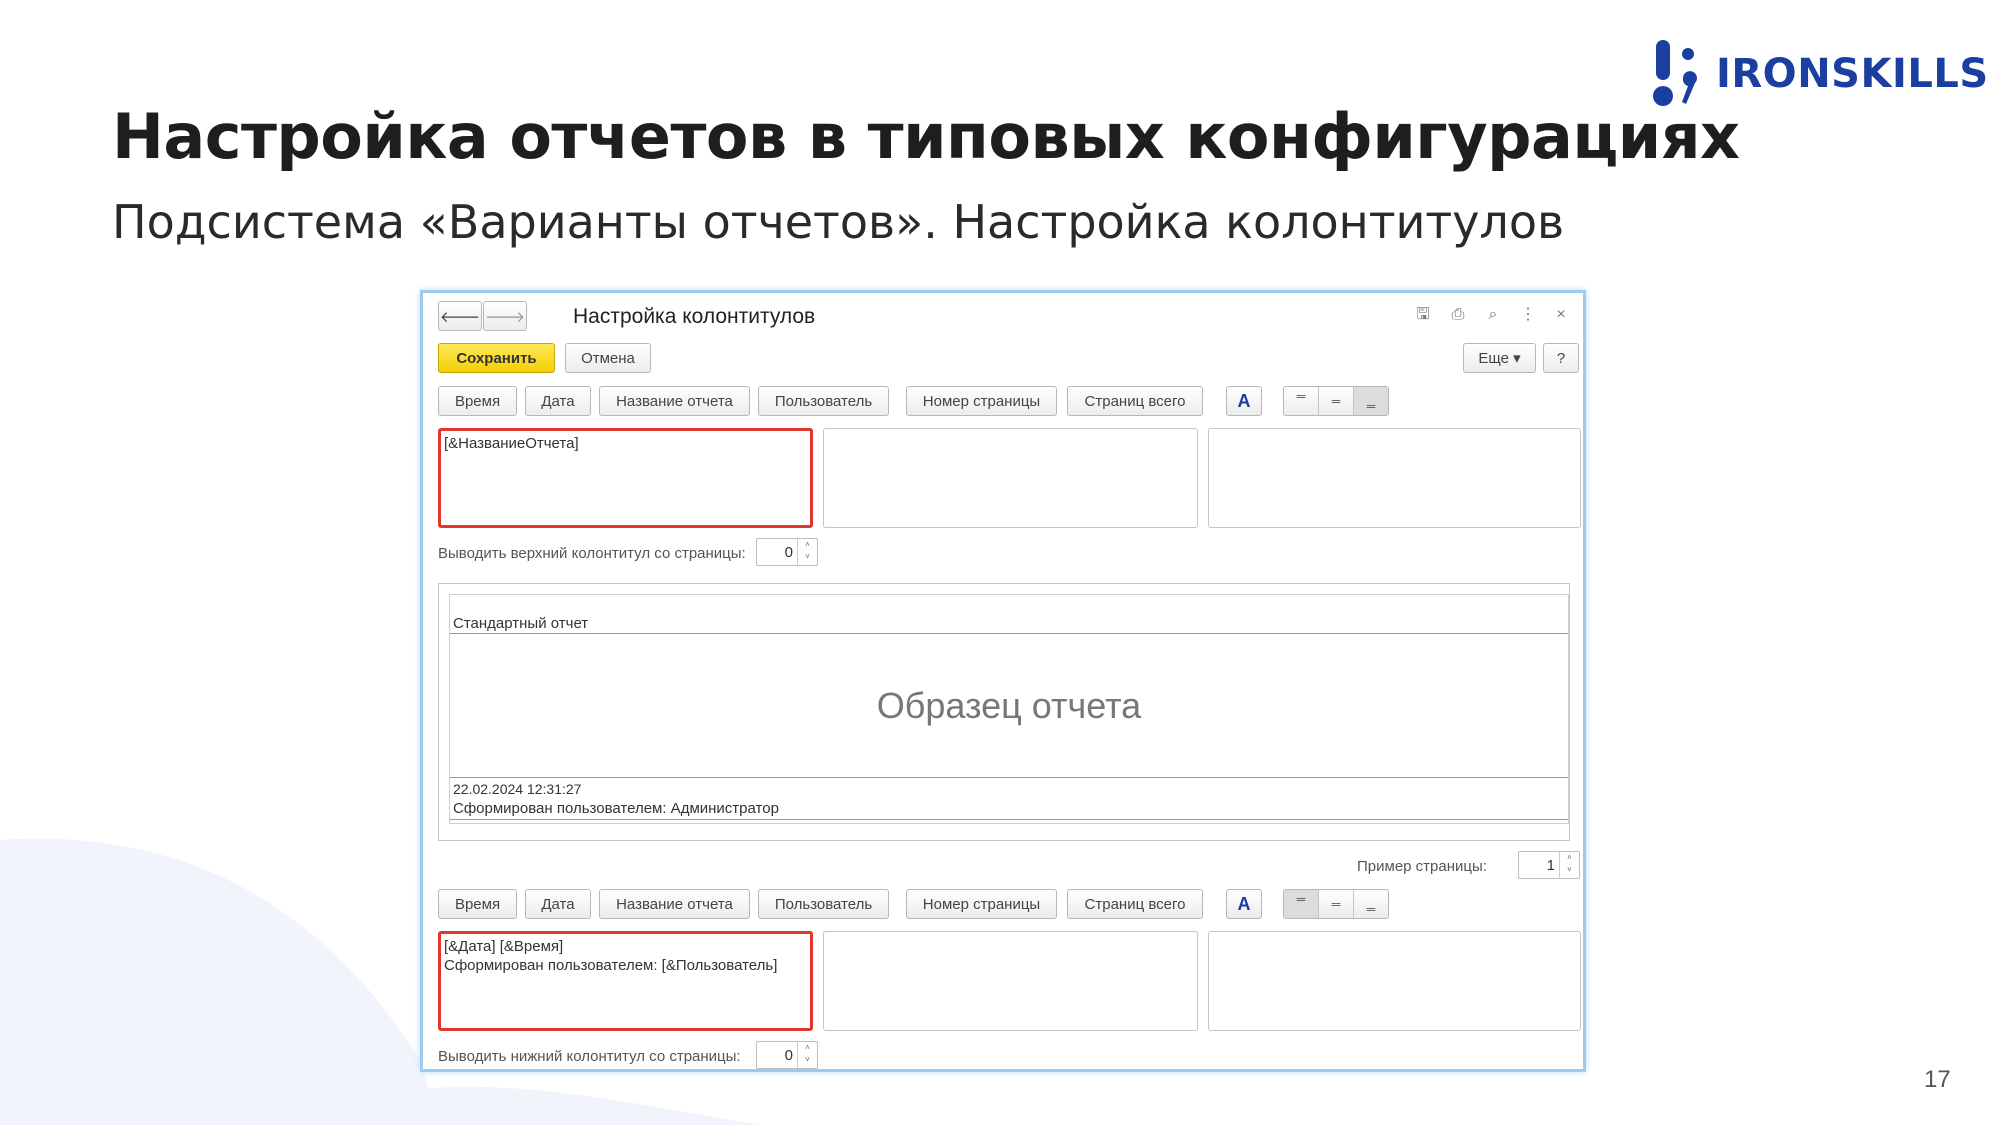  I want to click on page-number: 17, so click(1937, 1079).